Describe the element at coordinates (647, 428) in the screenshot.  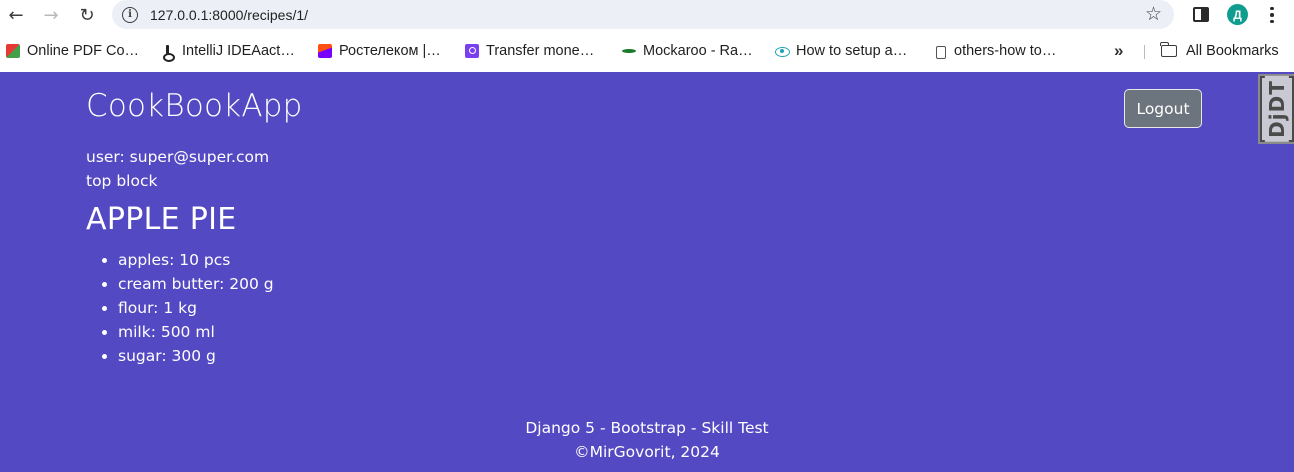
I see `footer-line: Django 5 - Bootstrap - Skill Test` at that location.